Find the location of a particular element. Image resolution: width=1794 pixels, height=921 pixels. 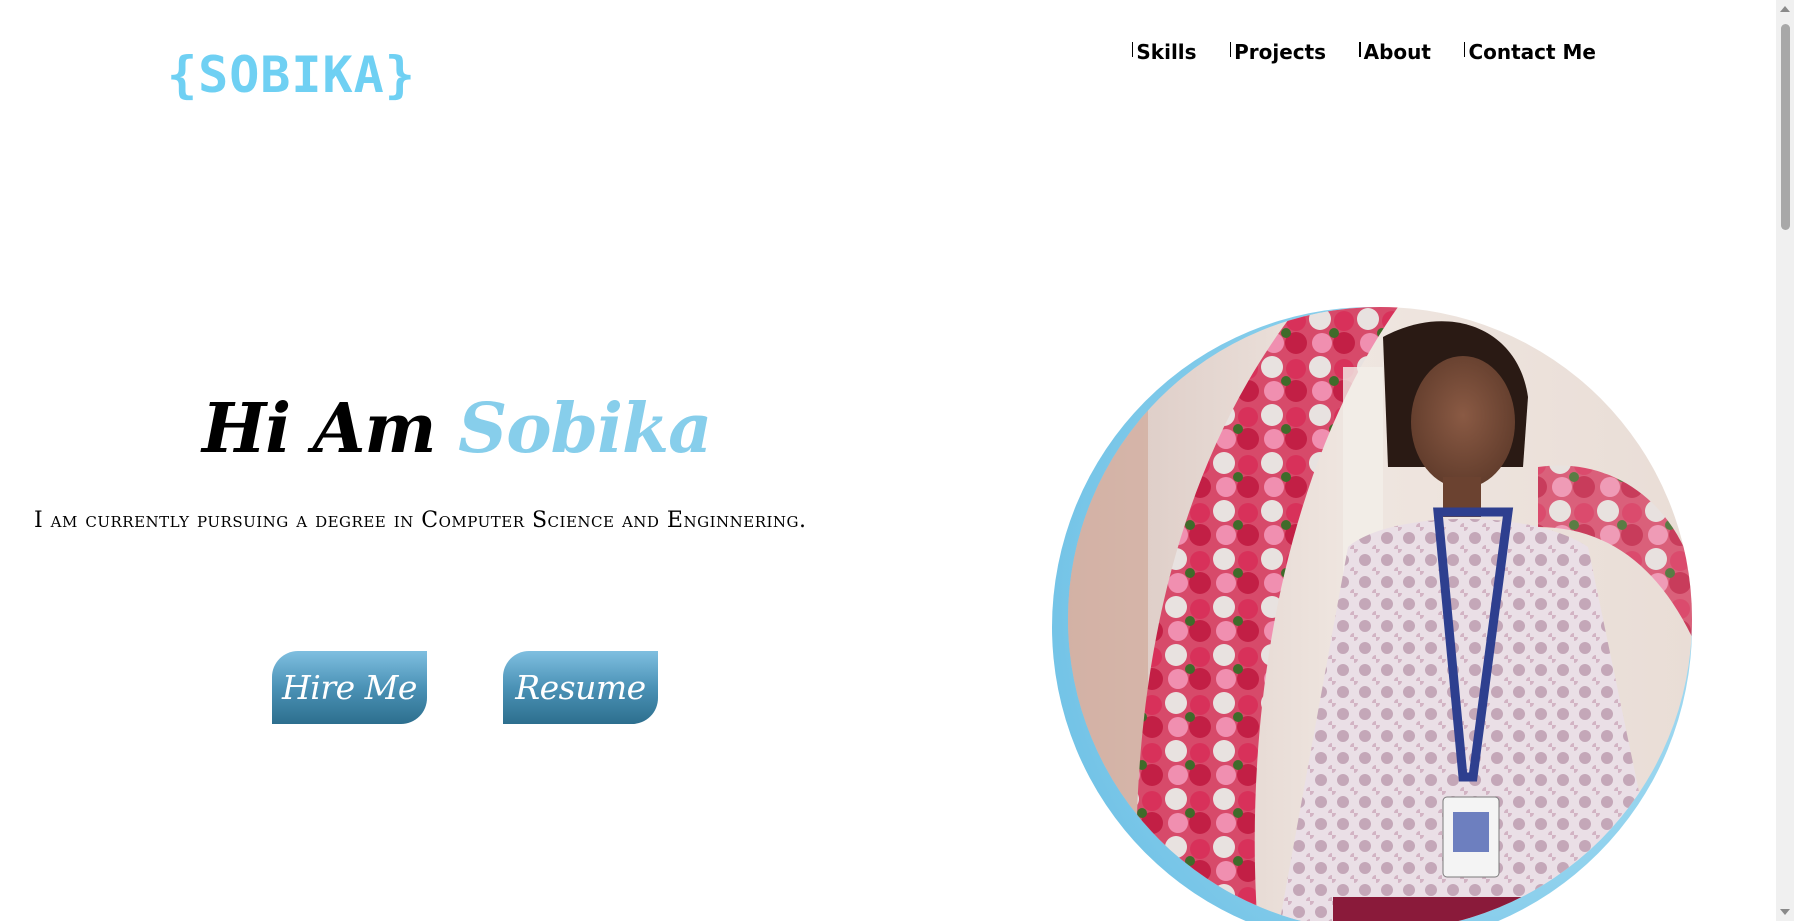

hero-title: Hi Am Sobika is located at coordinates (457, 429).